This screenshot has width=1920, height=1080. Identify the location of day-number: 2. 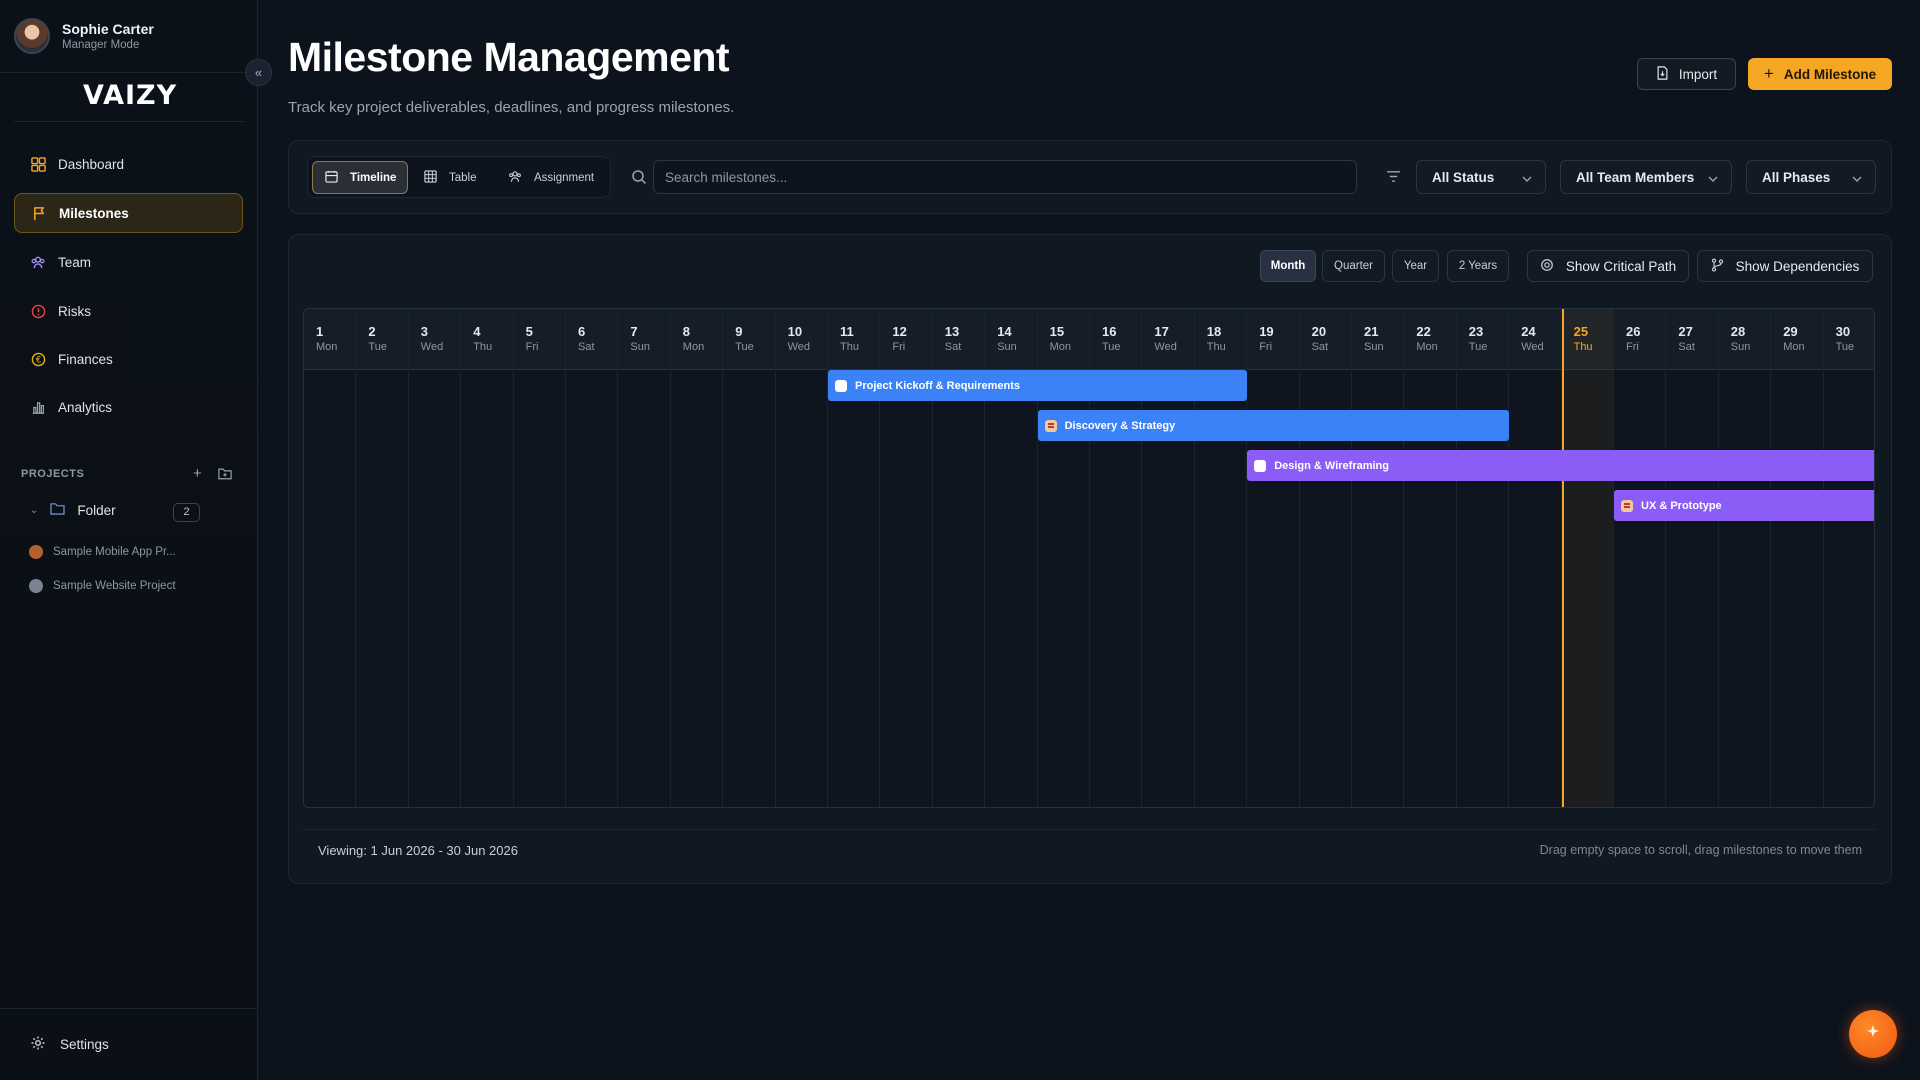
(372, 331).